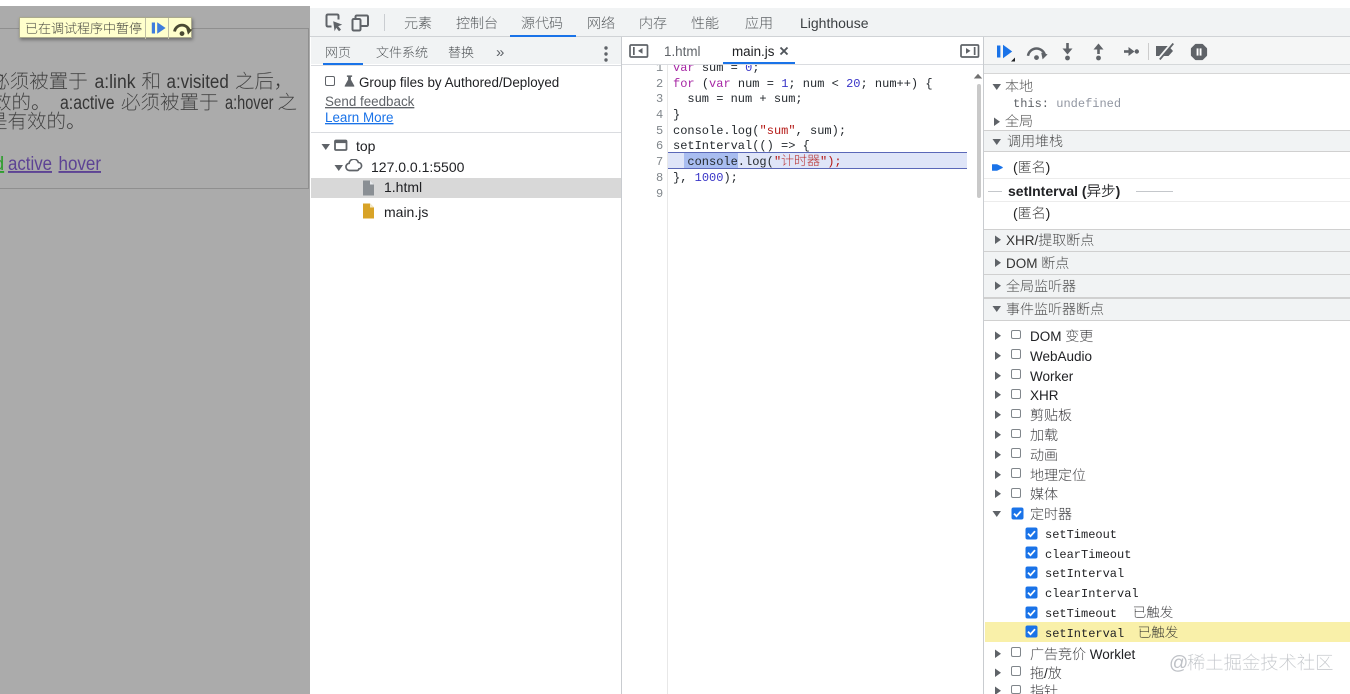 This screenshot has width=1350, height=694. What do you see at coordinates (79, 164) in the screenshot?
I see `svg-text: hover` at bounding box center [79, 164].